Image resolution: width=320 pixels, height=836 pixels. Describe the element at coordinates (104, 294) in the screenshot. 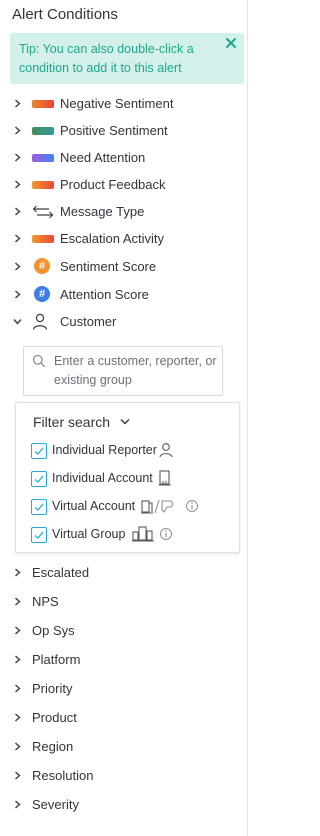

I see `condition-label: Attention Score` at that location.